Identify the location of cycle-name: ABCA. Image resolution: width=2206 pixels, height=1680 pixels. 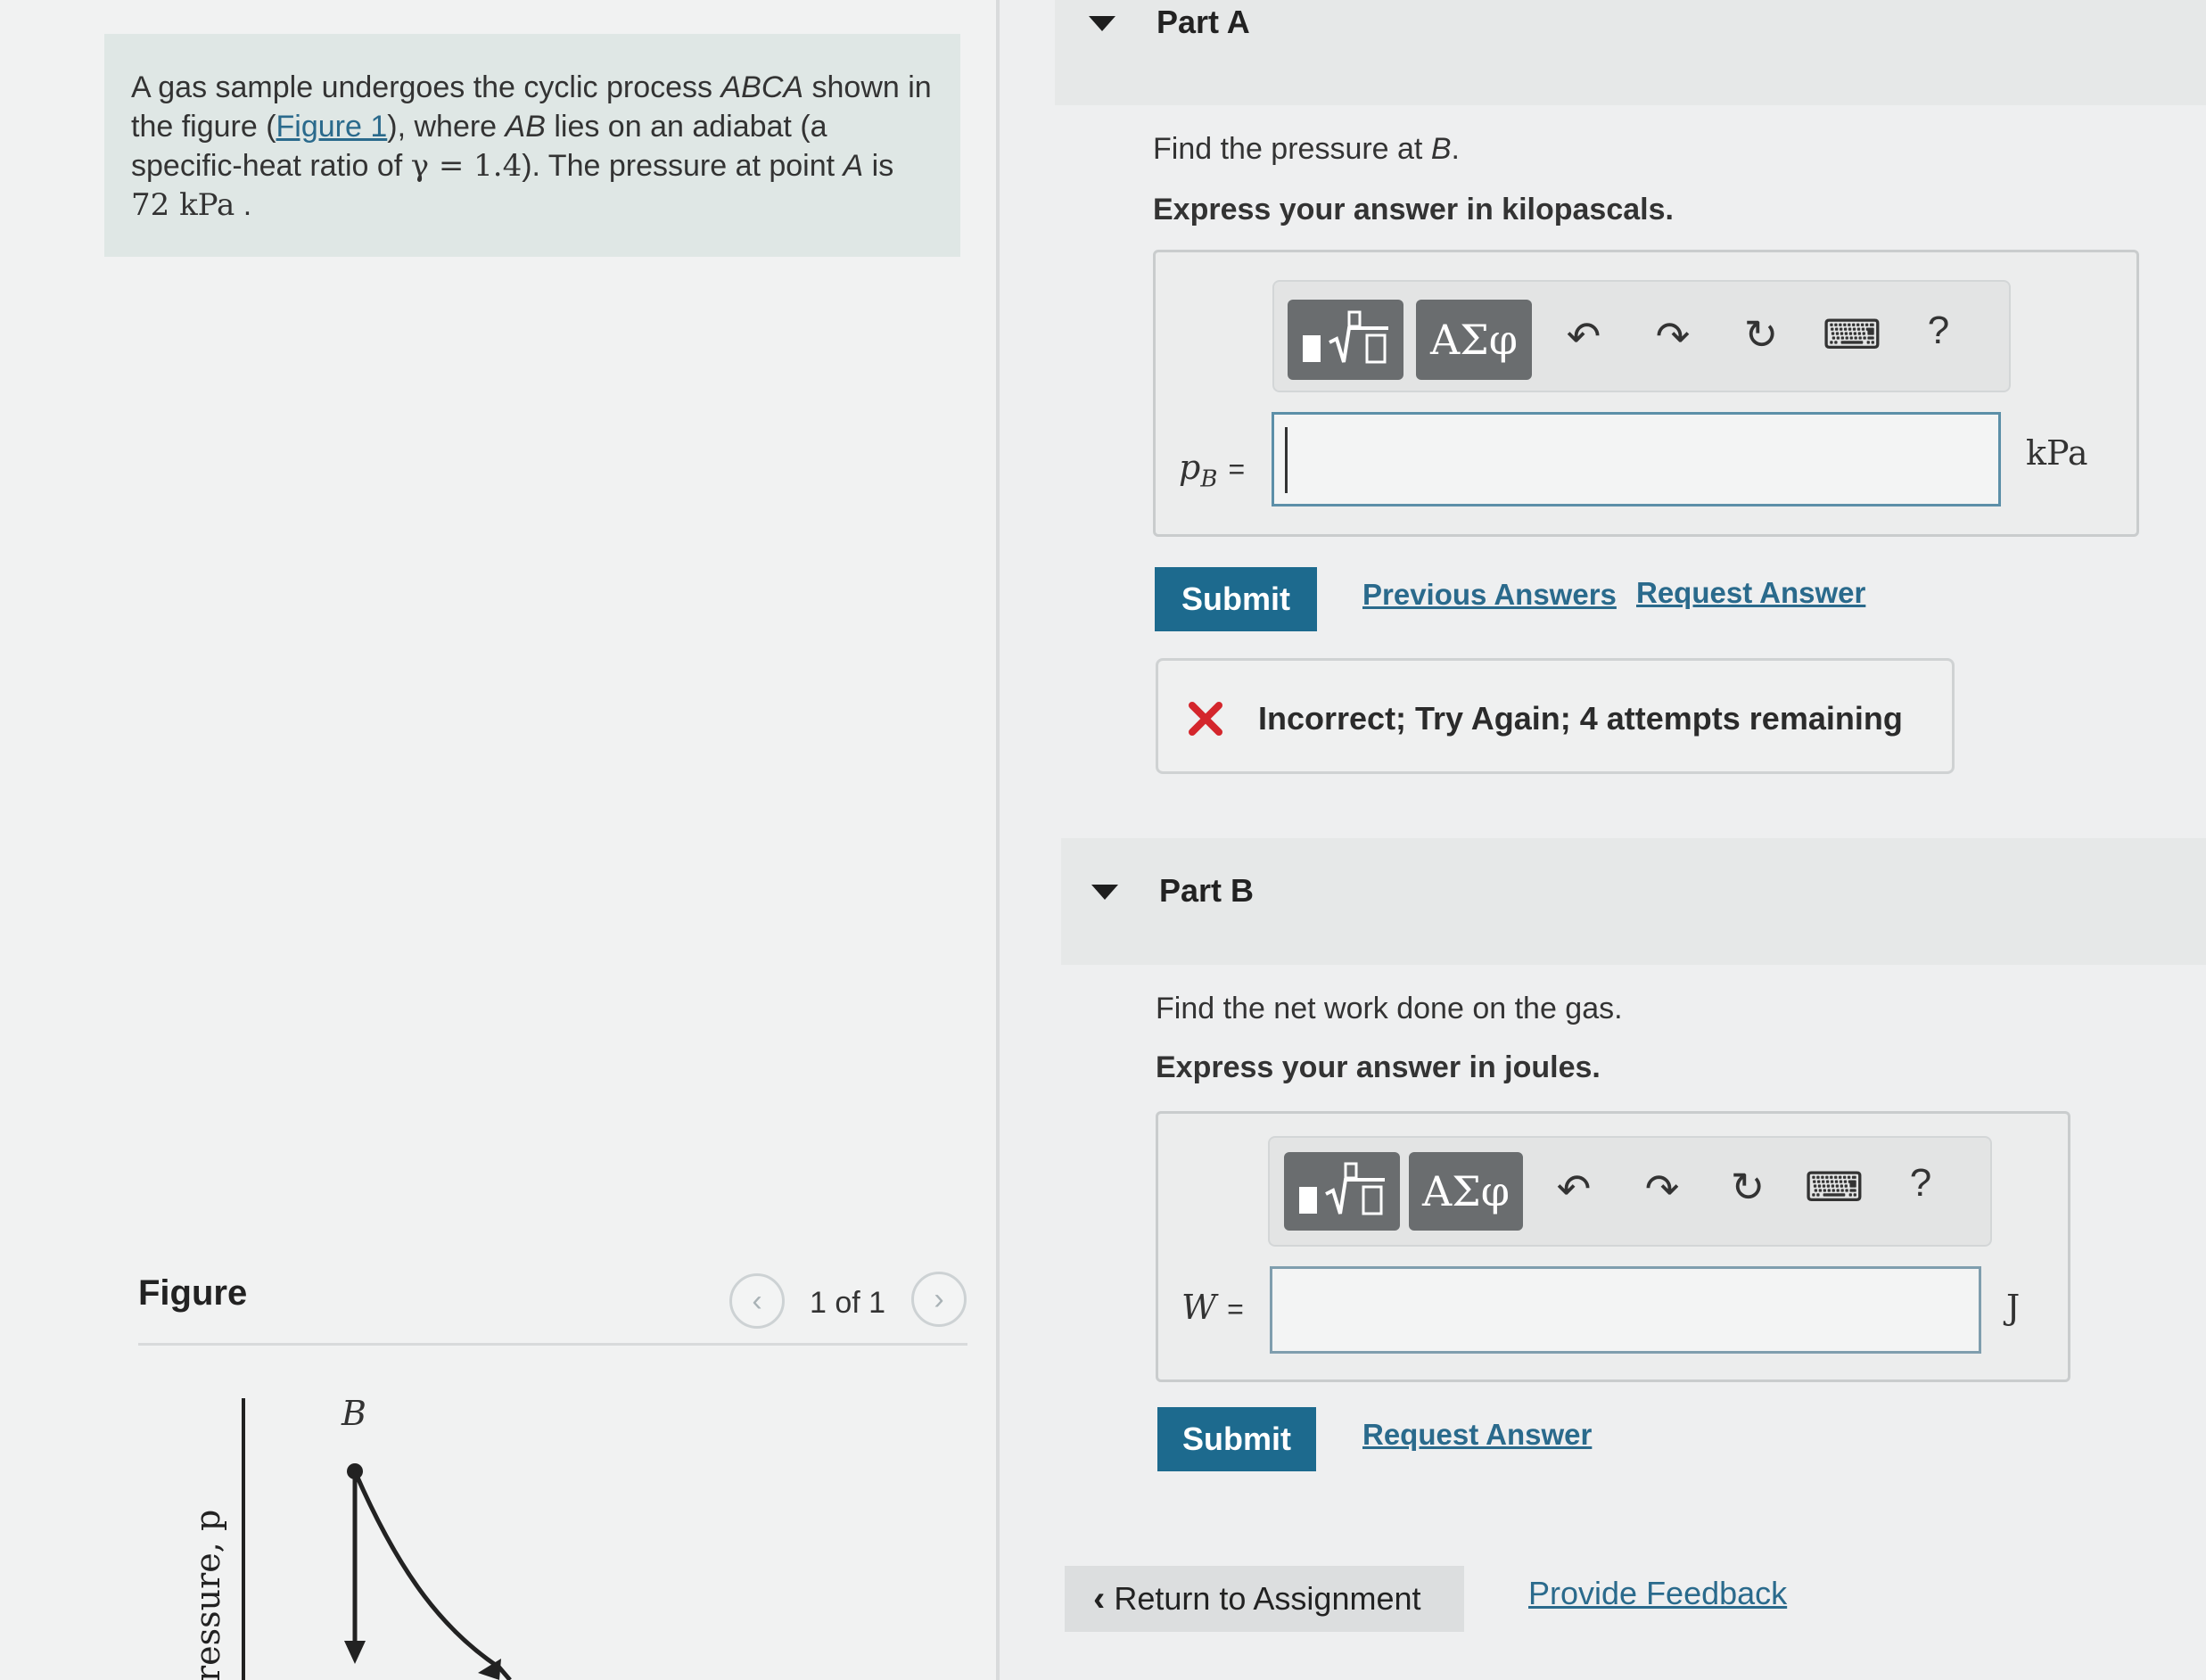
(762, 87).